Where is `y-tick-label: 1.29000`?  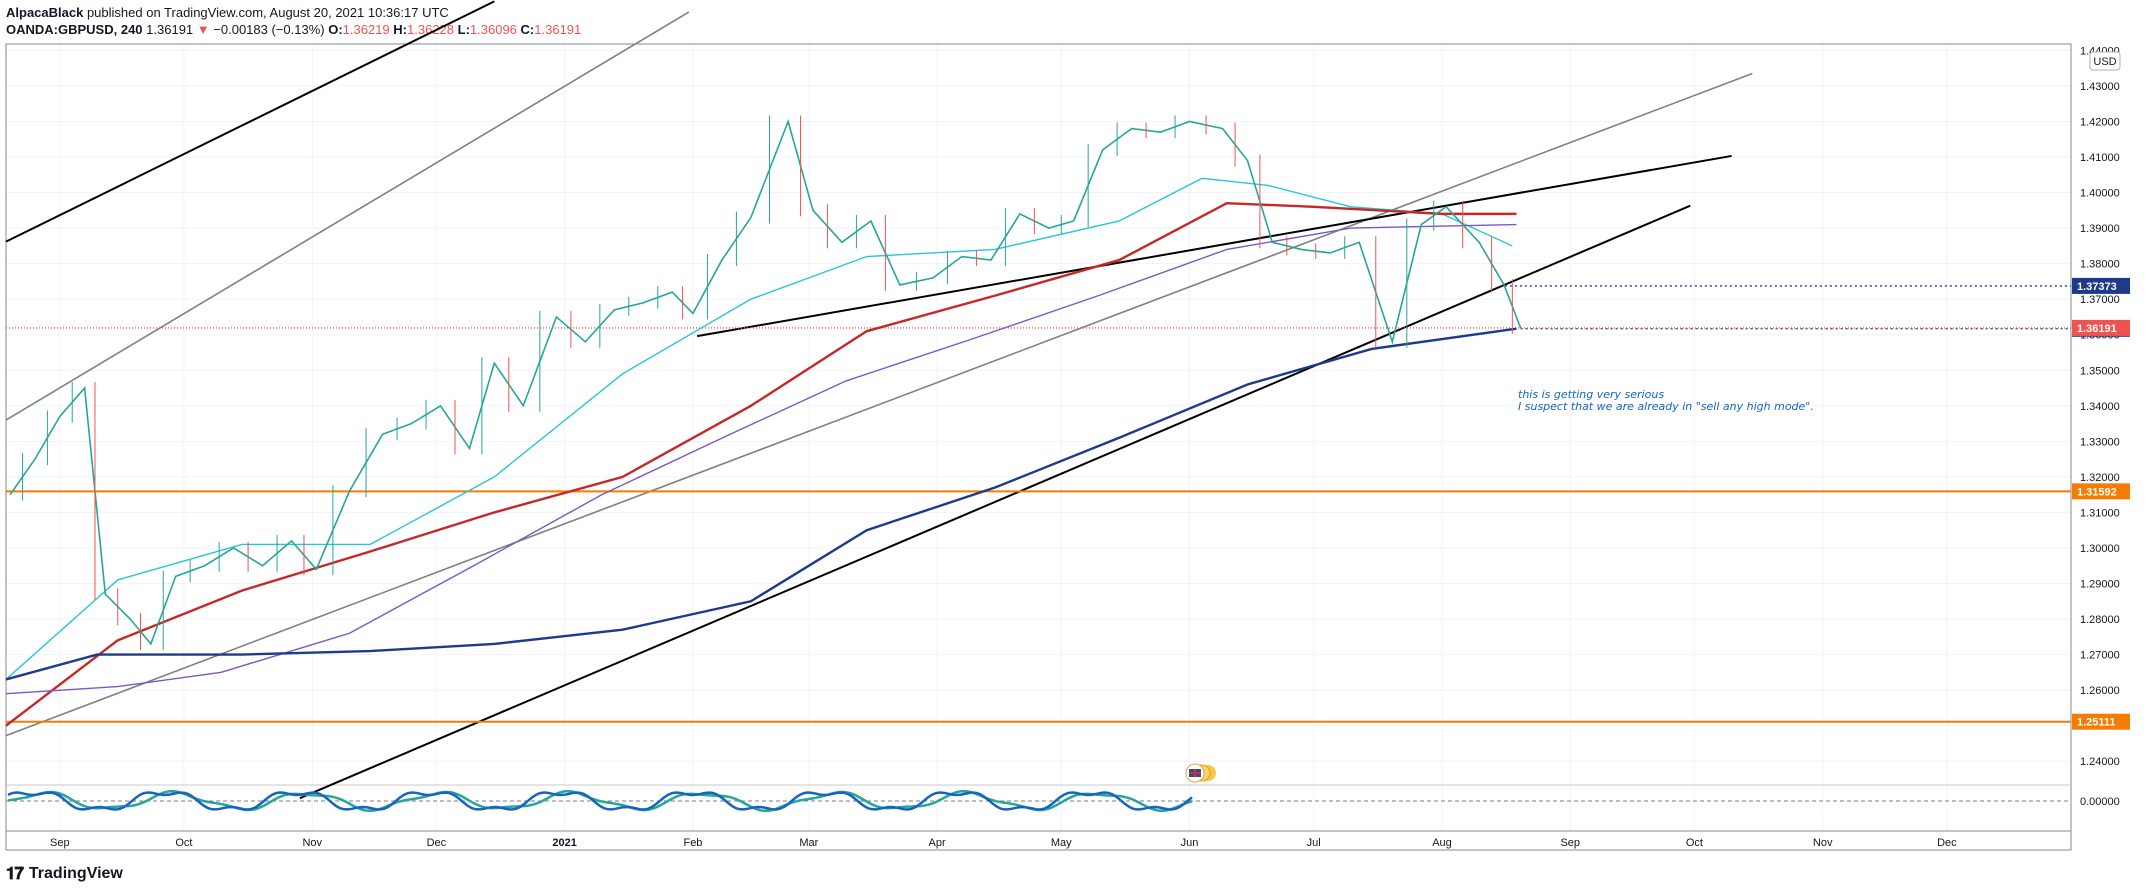 y-tick-label: 1.29000 is located at coordinates (2100, 584).